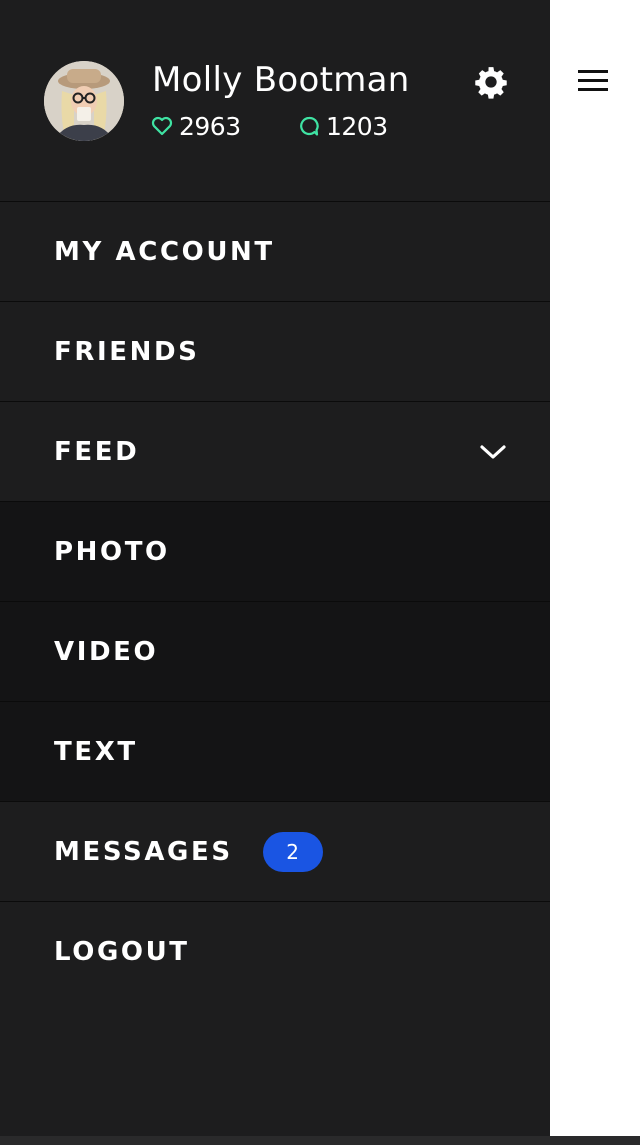 This screenshot has height=1145, width=640. I want to click on menu-item-messages: MESSAGES 2, so click(275, 852).